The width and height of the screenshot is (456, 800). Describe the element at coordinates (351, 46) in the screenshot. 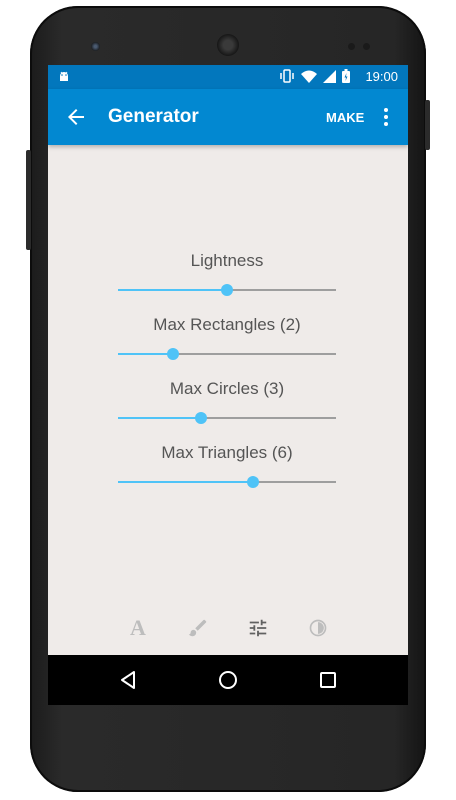

I see `proximity-sensor` at that location.